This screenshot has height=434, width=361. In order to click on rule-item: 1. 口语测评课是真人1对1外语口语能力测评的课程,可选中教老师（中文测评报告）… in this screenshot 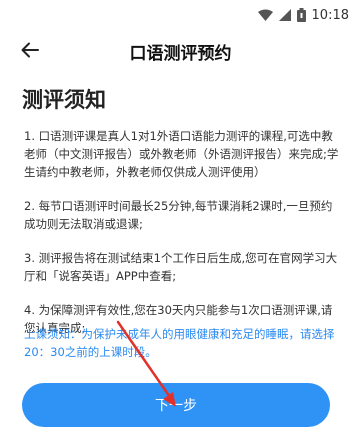, I will do `click(181, 154)`.